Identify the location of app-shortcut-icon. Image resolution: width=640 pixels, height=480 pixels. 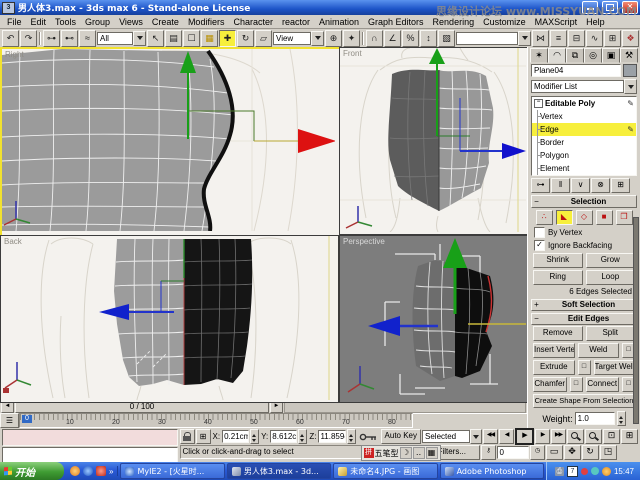
(101, 471).